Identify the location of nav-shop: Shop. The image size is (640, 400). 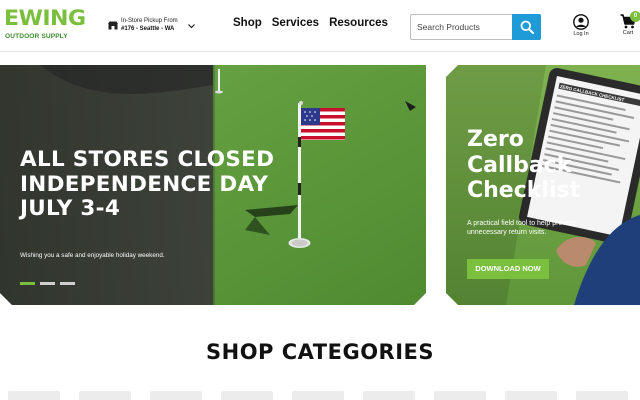
(247, 26).